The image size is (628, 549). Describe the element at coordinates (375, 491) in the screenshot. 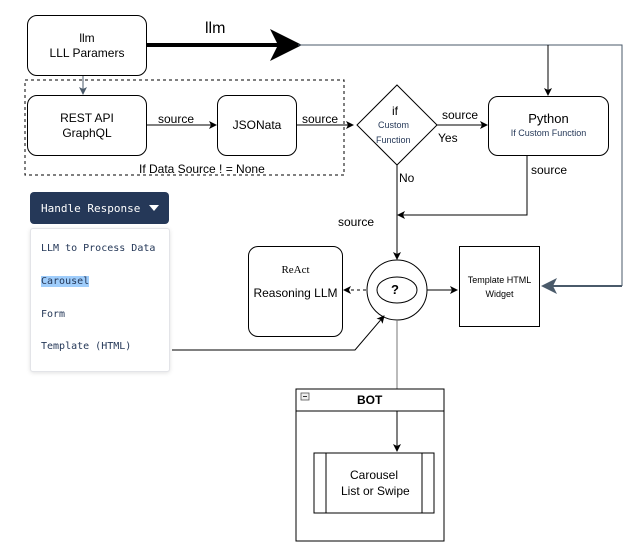

I see `carousel-line2: List or Swipe` at that location.